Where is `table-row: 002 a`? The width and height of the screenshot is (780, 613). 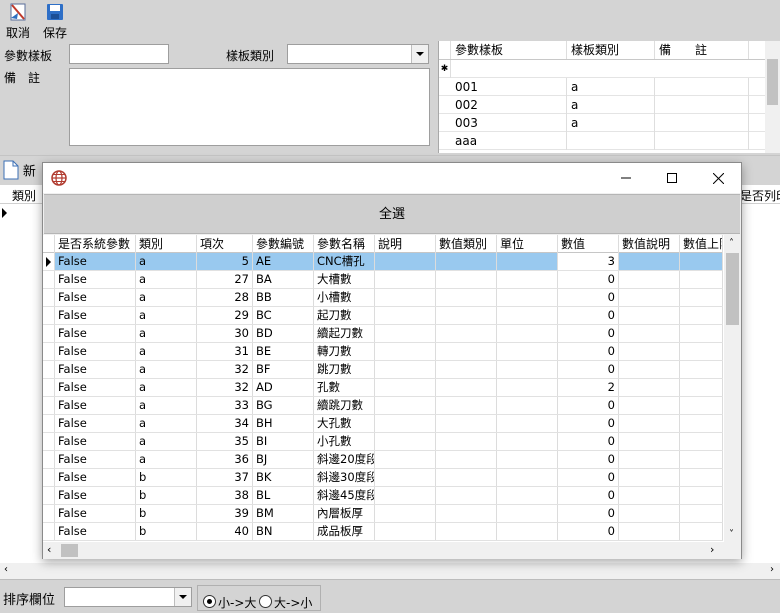
table-row: 002 a is located at coordinates (602, 105).